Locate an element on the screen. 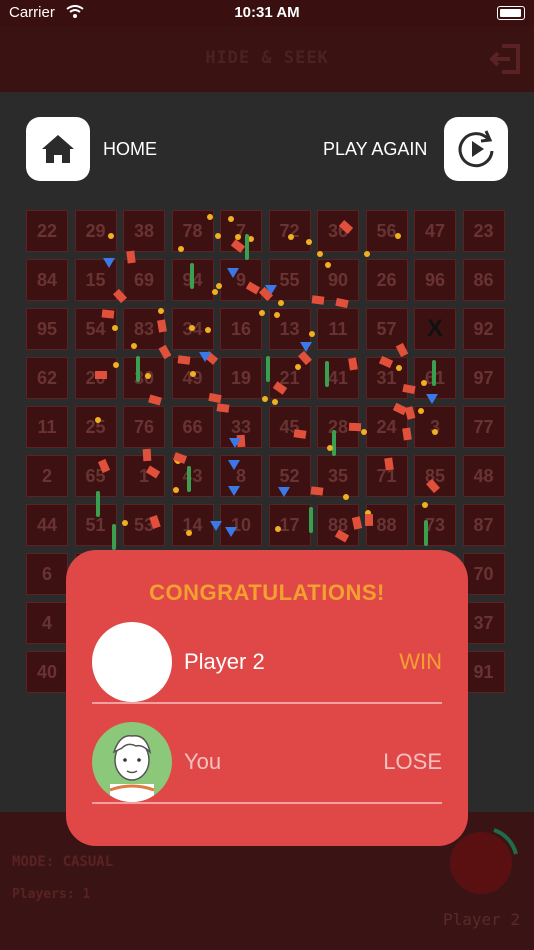 The width and height of the screenshot is (534, 950). board-cell: 91 is located at coordinates (483, 672).